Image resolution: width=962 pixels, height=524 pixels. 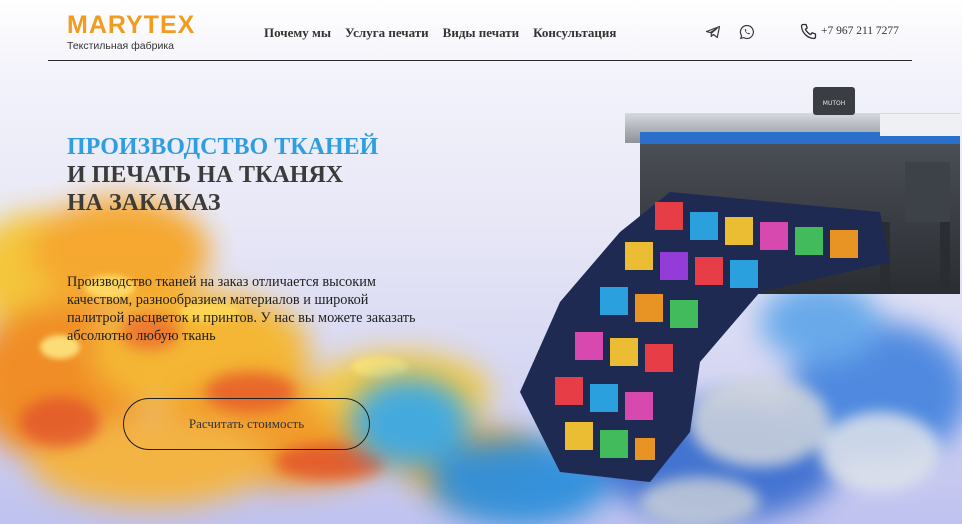 What do you see at coordinates (860, 31) in the screenshot?
I see `phone-number: +7 967 211 7277` at bounding box center [860, 31].